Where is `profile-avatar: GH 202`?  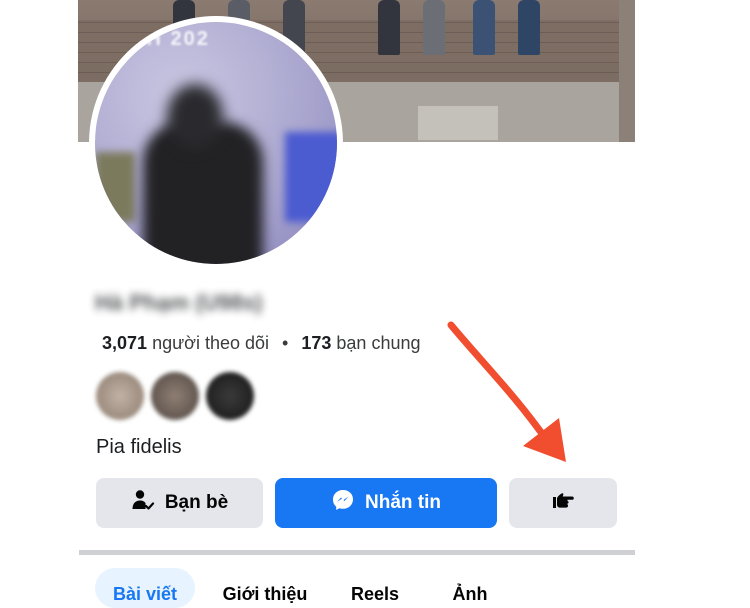 profile-avatar: GH 202 is located at coordinates (216, 143).